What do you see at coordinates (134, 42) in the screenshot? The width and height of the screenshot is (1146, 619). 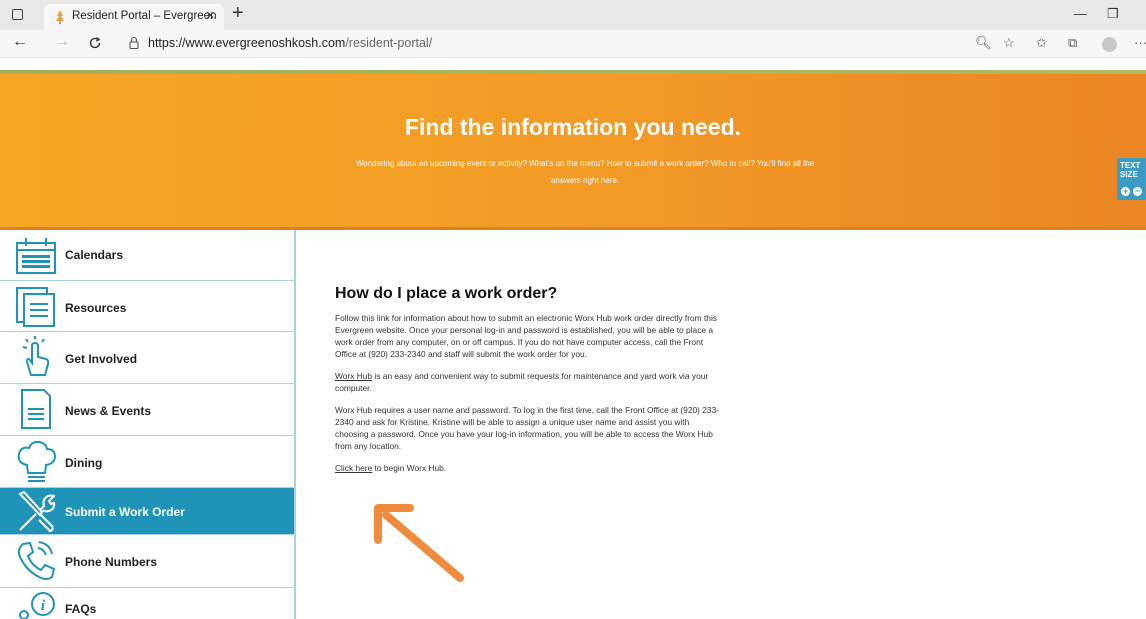 I see `lock-icon` at bounding box center [134, 42].